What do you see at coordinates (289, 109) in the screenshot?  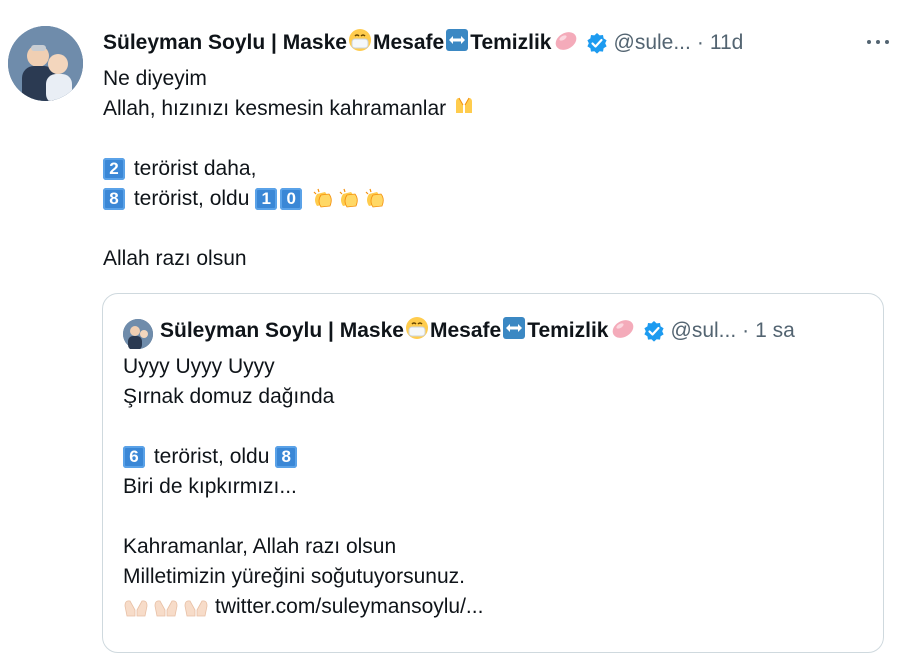 I see `tweet-line: Allah, hızınızı kesmesin kahramanlar` at bounding box center [289, 109].